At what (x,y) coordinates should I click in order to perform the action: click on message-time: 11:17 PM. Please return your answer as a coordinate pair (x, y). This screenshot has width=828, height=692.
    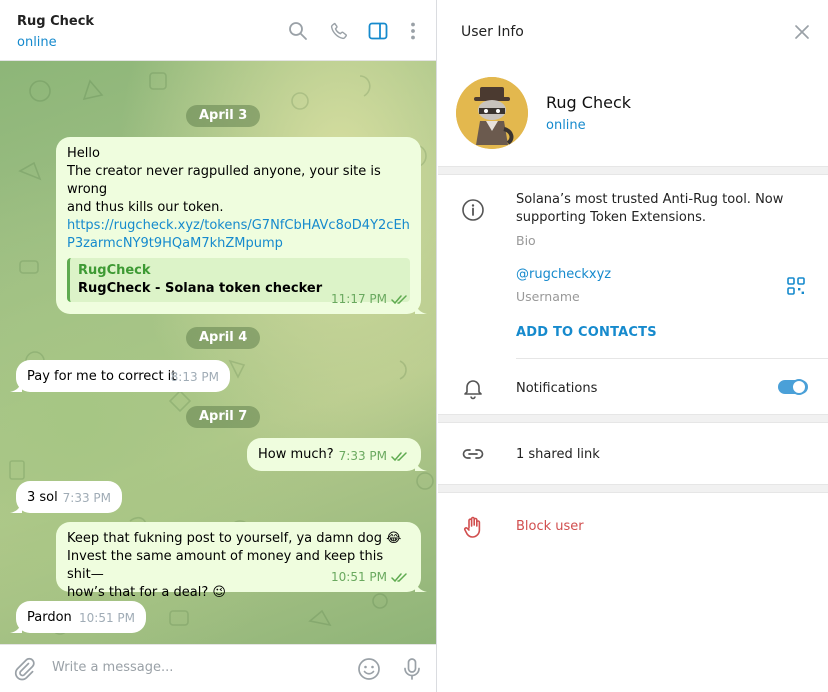
    Looking at the image, I should click on (359, 299).